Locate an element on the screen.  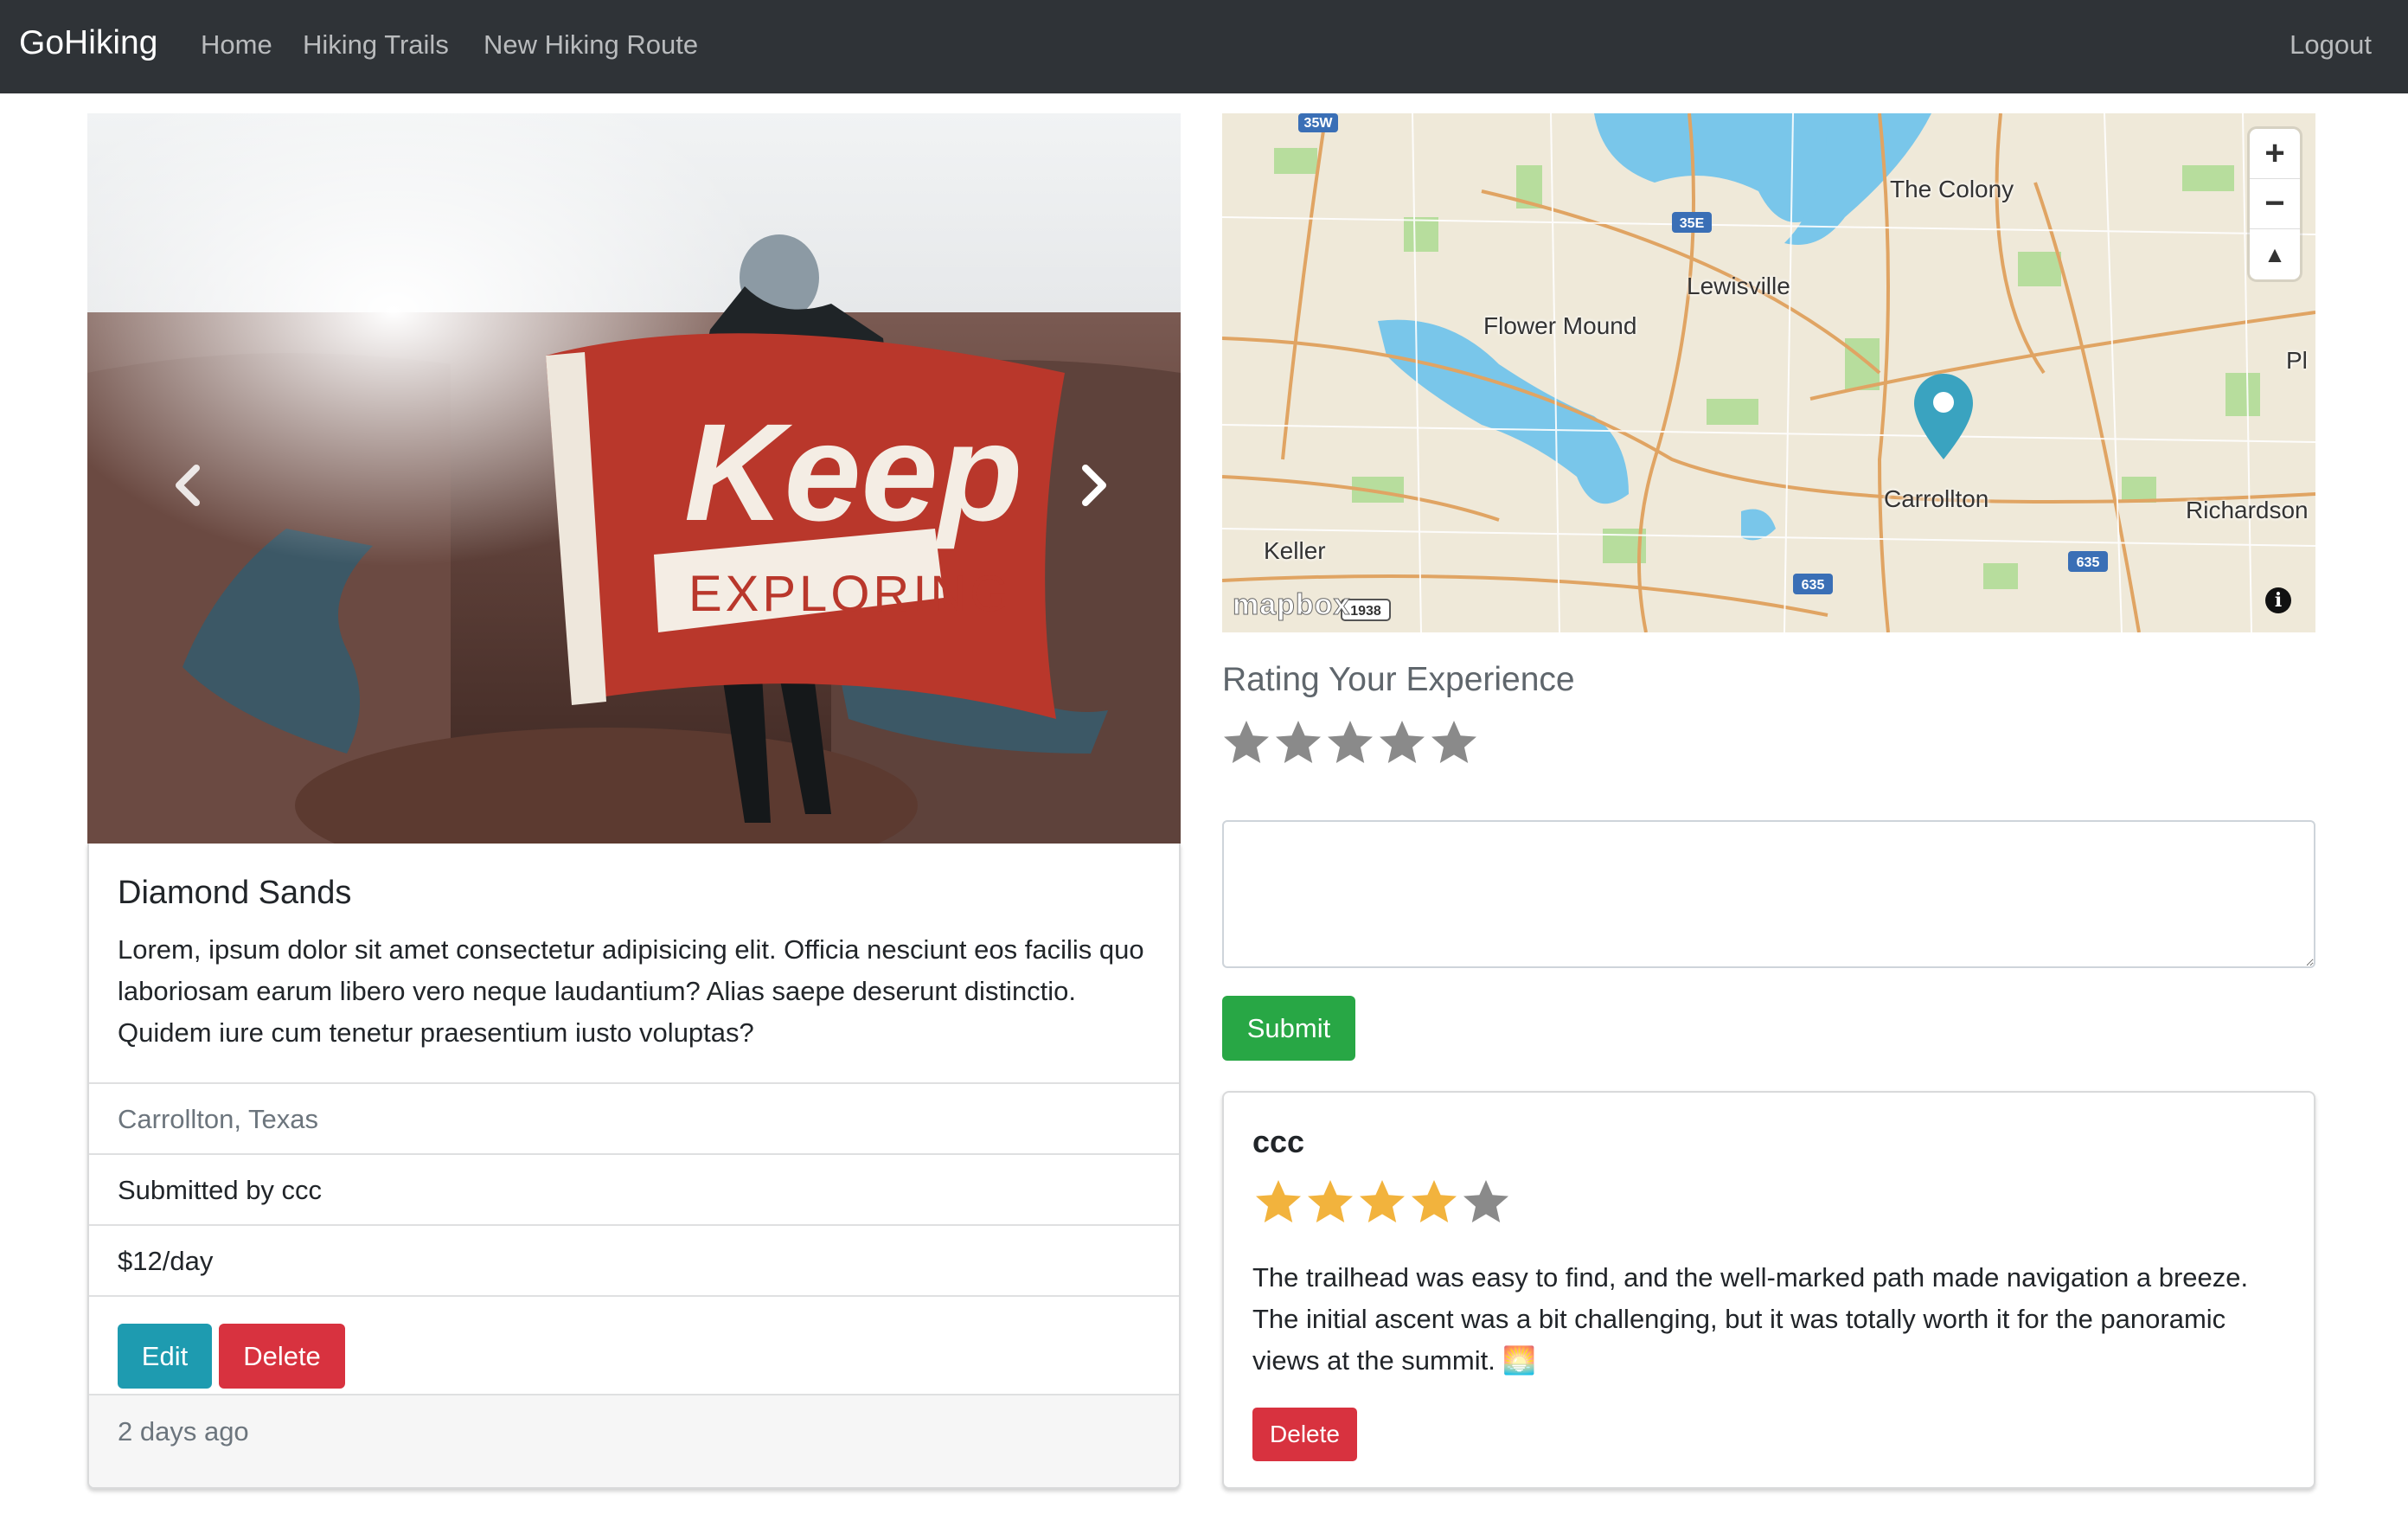
map-label-flower-mound: Flower Mound is located at coordinates (1560, 325).